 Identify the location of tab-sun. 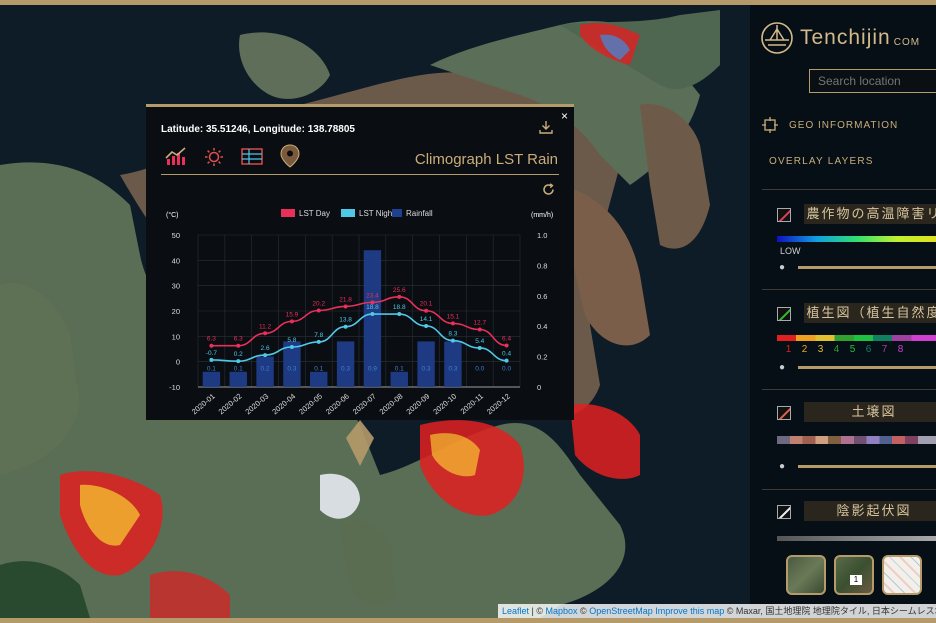
(214, 156).